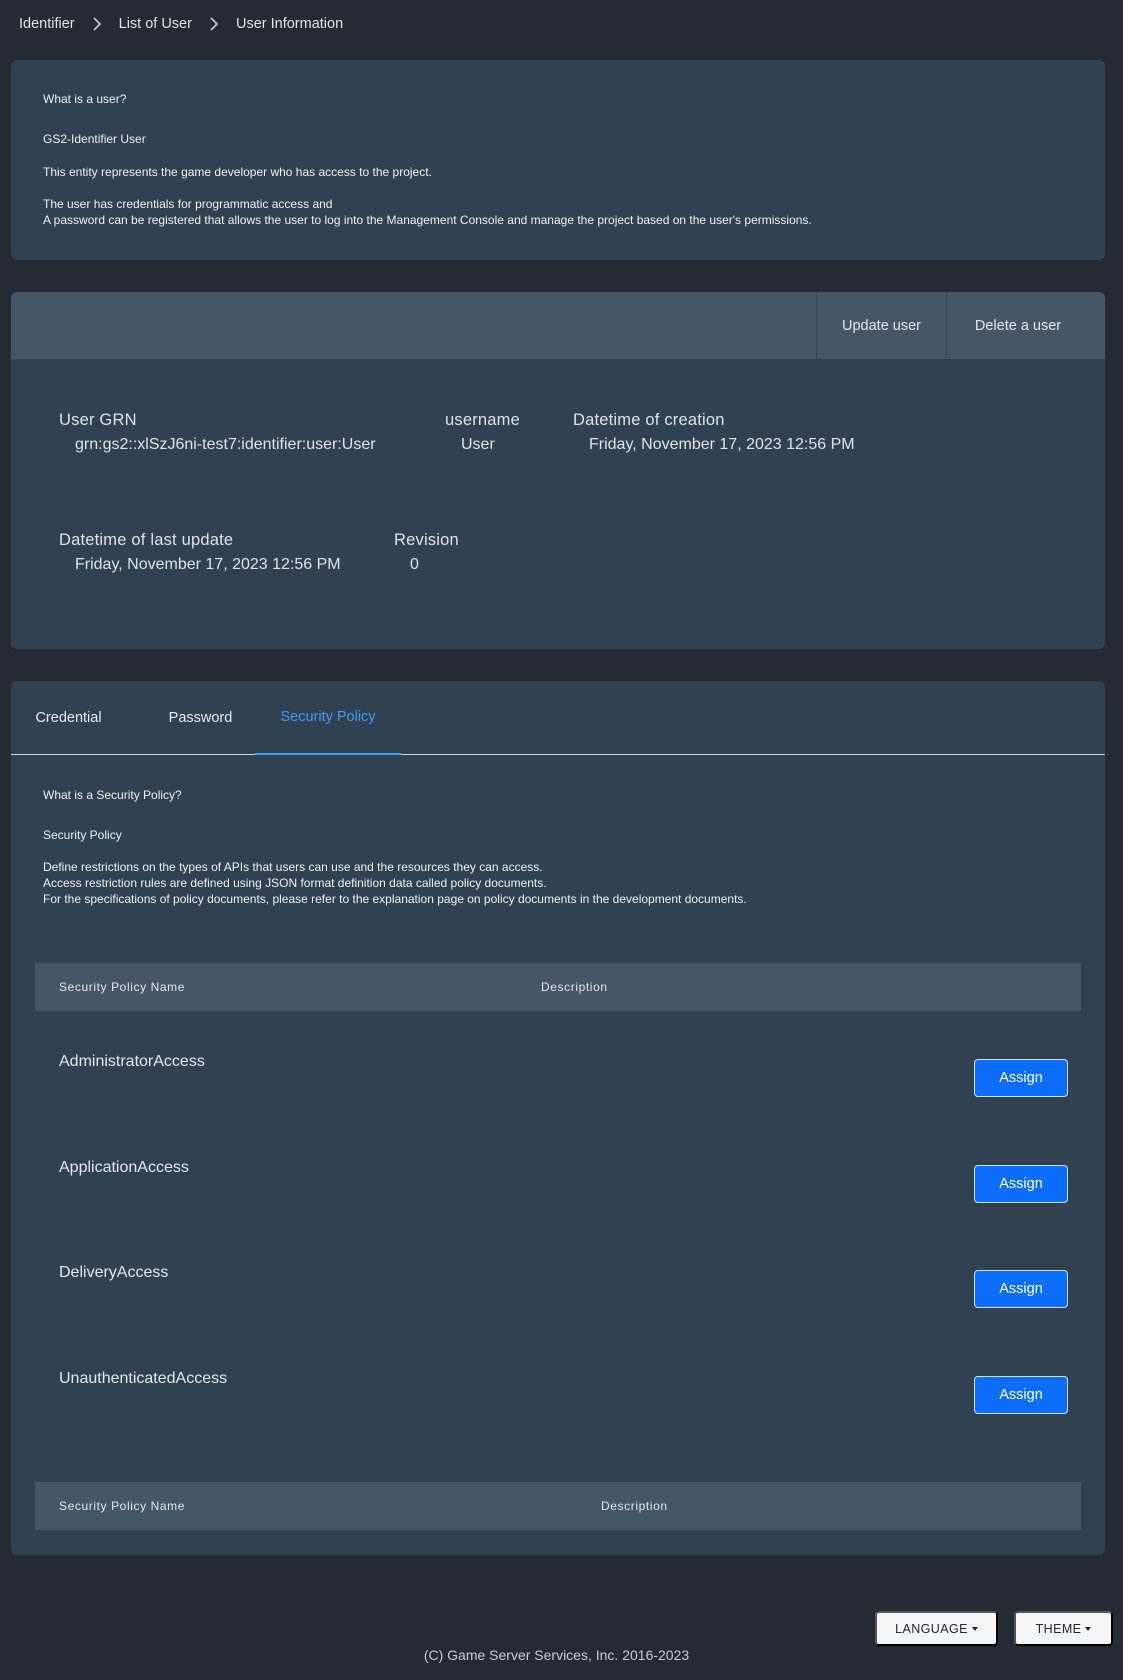 This screenshot has width=1123, height=1680. What do you see at coordinates (558, 1392) in the screenshot?
I see `table-row: UnauthenticatedAccess Assign` at bounding box center [558, 1392].